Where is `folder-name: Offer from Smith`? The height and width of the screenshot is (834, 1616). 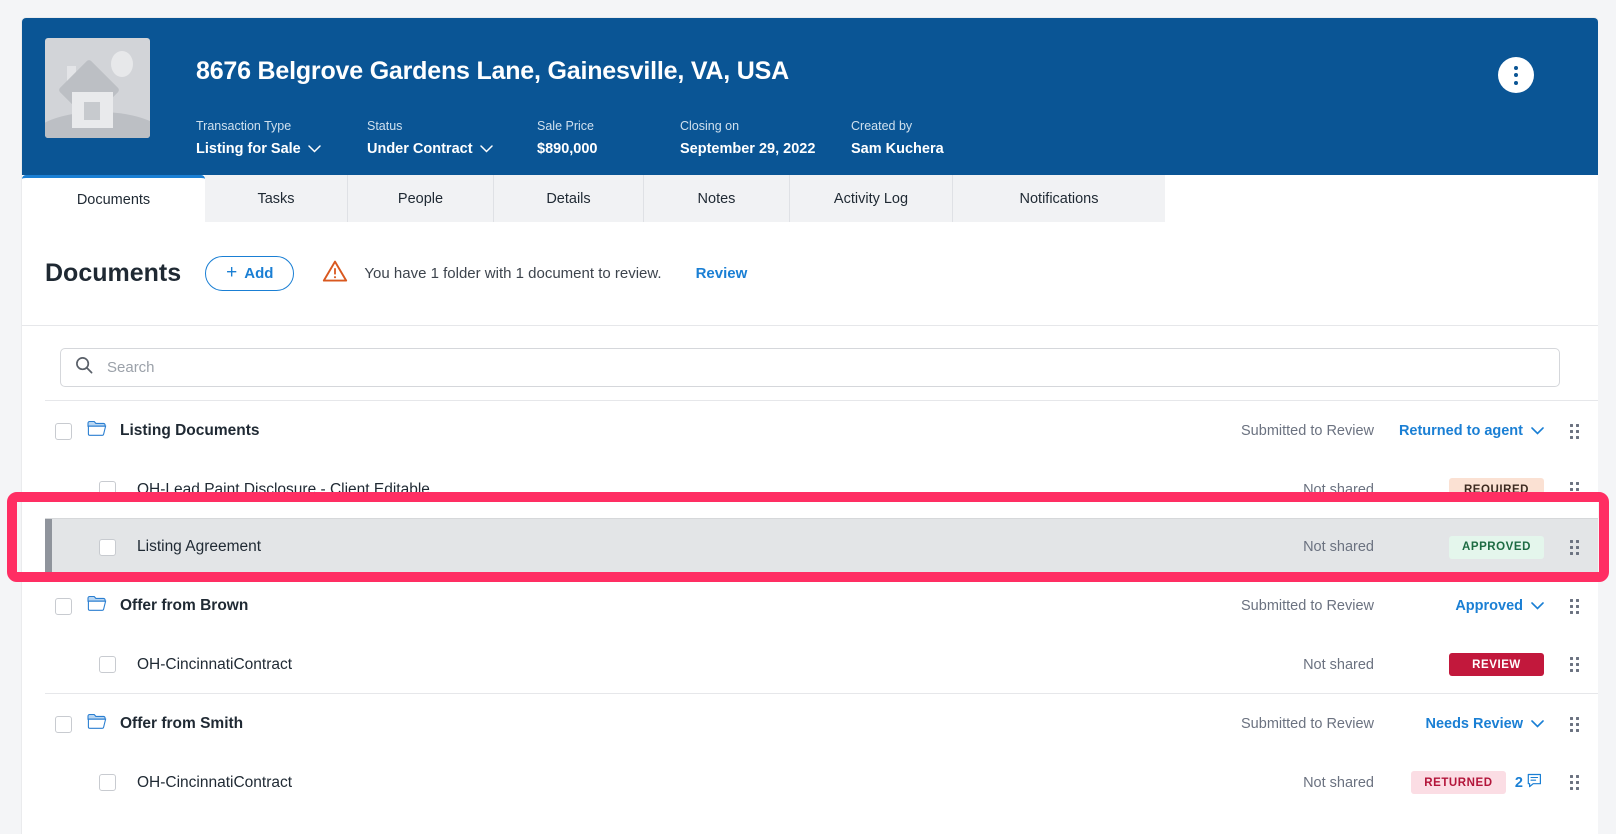 folder-name: Offer from Smith is located at coordinates (182, 723).